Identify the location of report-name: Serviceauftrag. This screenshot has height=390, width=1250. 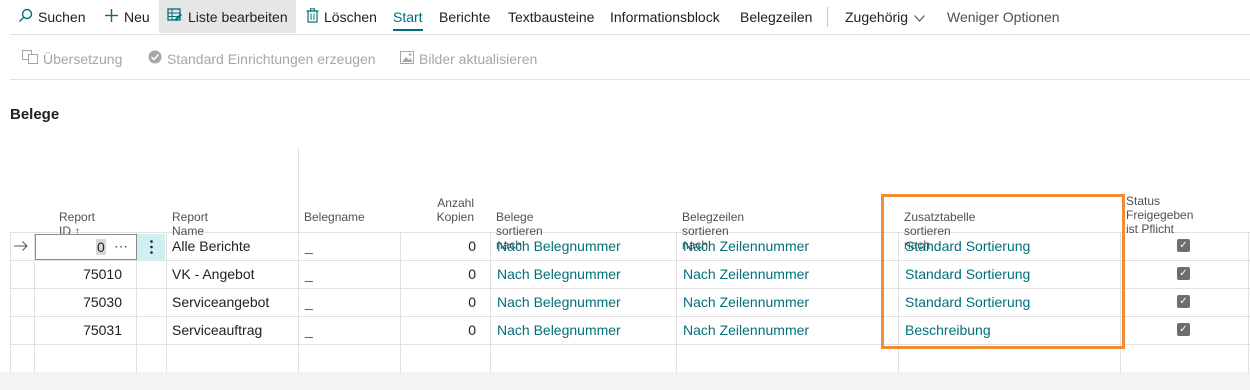
(217, 330).